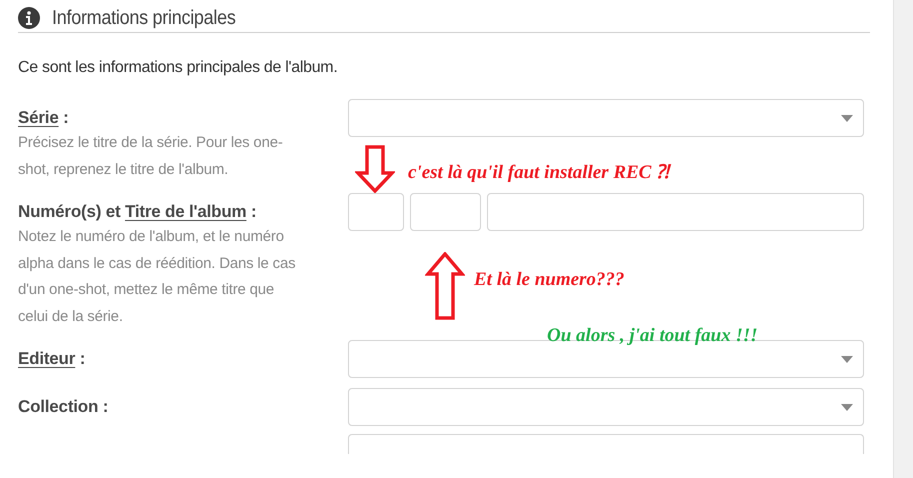 This screenshot has width=913, height=478. I want to click on field-label: Editeur :, so click(52, 358).